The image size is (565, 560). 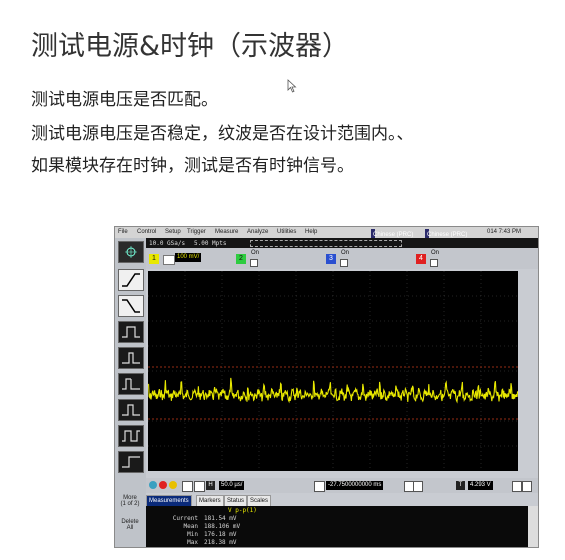 I want to click on ramp-up-icon, so click(x=131, y=280).